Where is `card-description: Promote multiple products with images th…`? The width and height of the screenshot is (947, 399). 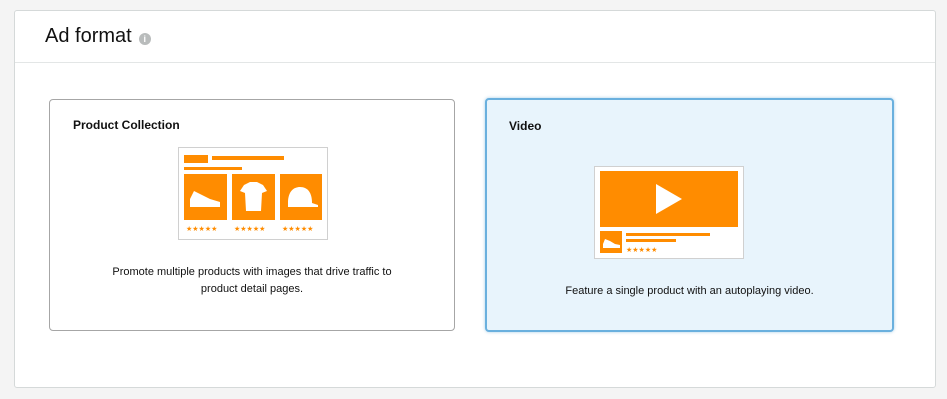 card-description: Promote multiple products with images th… is located at coordinates (252, 280).